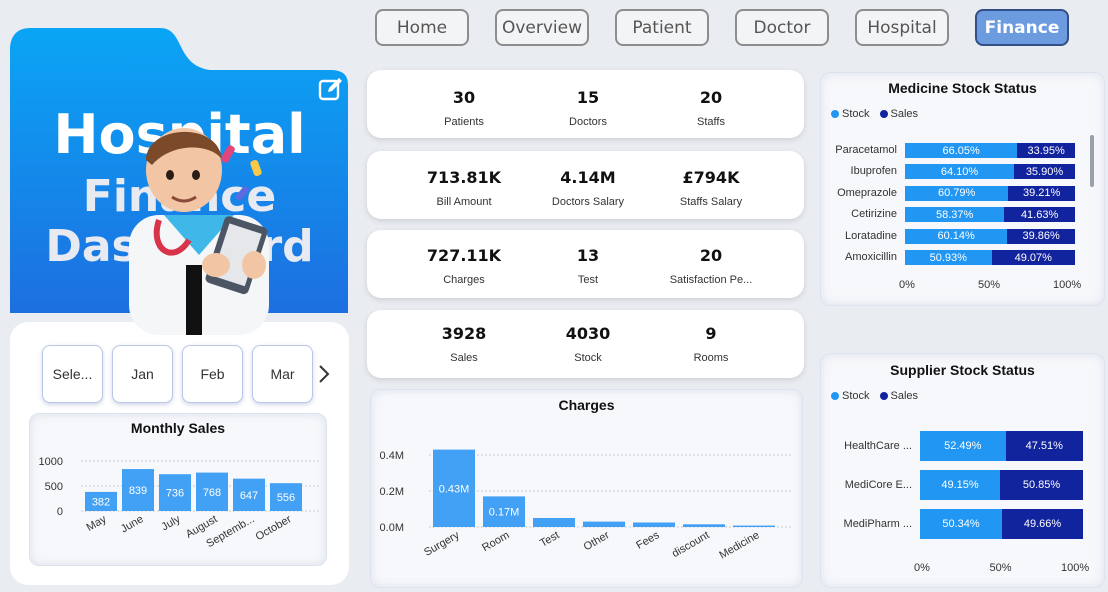 This screenshot has width=1108, height=592. I want to click on row-label: Ibuprofen, so click(873, 171).